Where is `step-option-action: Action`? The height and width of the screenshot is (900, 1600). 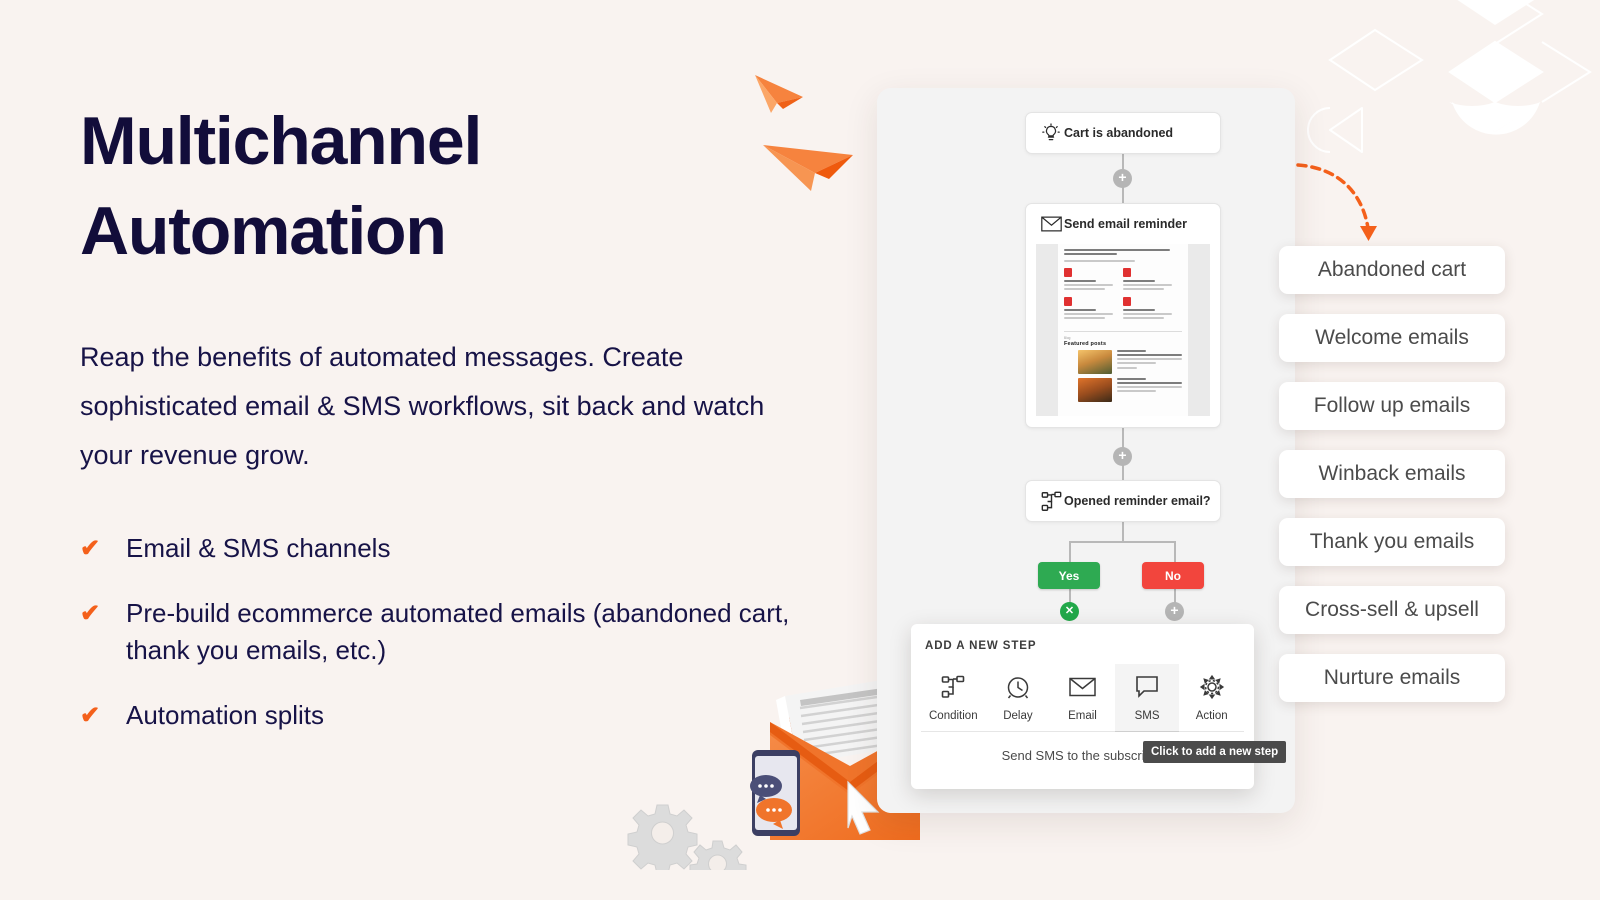 step-option-action: Action is located at coordinates (1211, 698).